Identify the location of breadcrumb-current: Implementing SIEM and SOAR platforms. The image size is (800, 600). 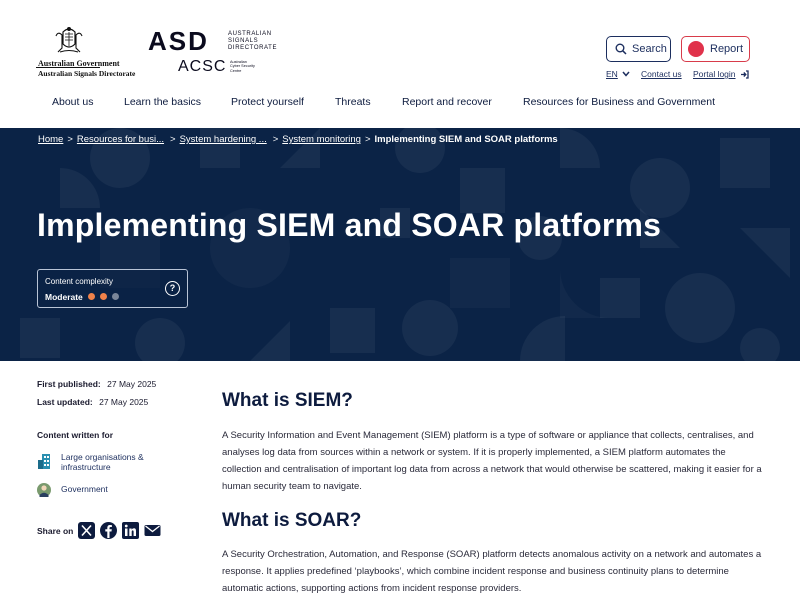
(466, 139).